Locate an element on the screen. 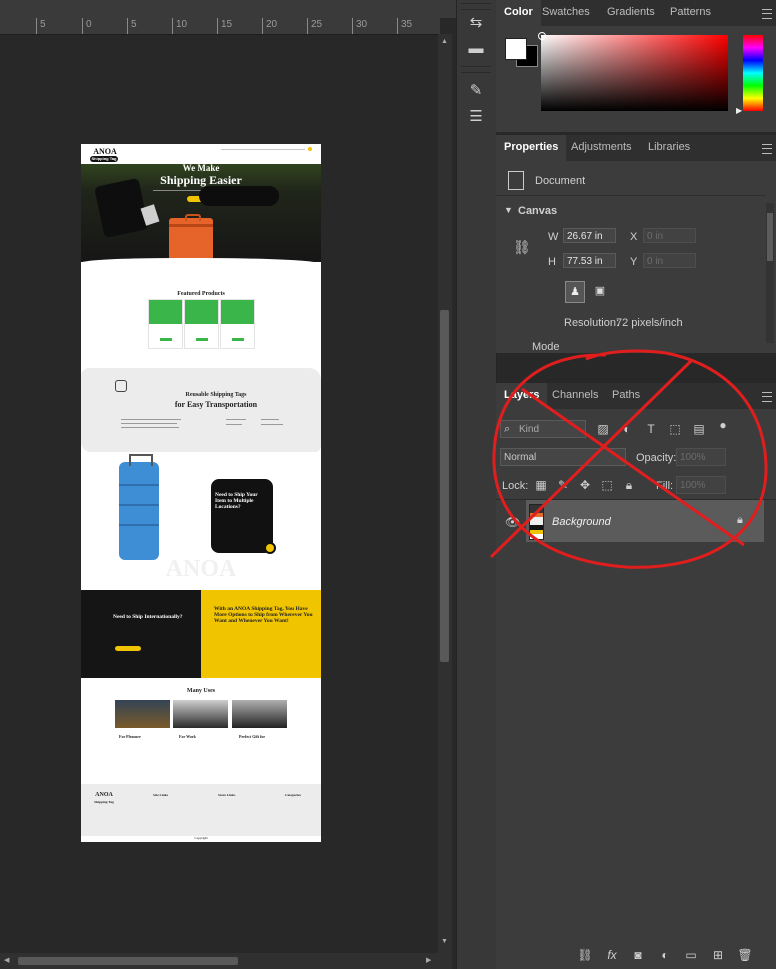  ruler-tick: 15 is located at coordinates (224, 26).